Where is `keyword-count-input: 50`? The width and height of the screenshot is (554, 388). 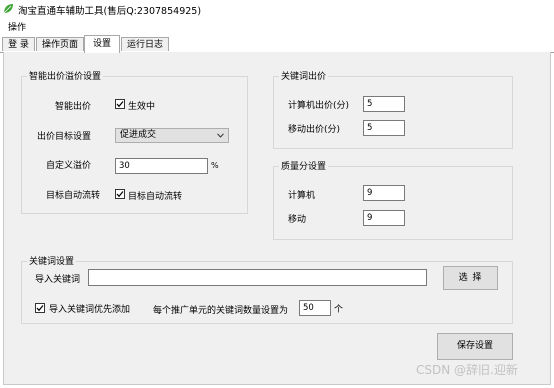
keyword-count-input: 50 is located at coordinates (315, 308).